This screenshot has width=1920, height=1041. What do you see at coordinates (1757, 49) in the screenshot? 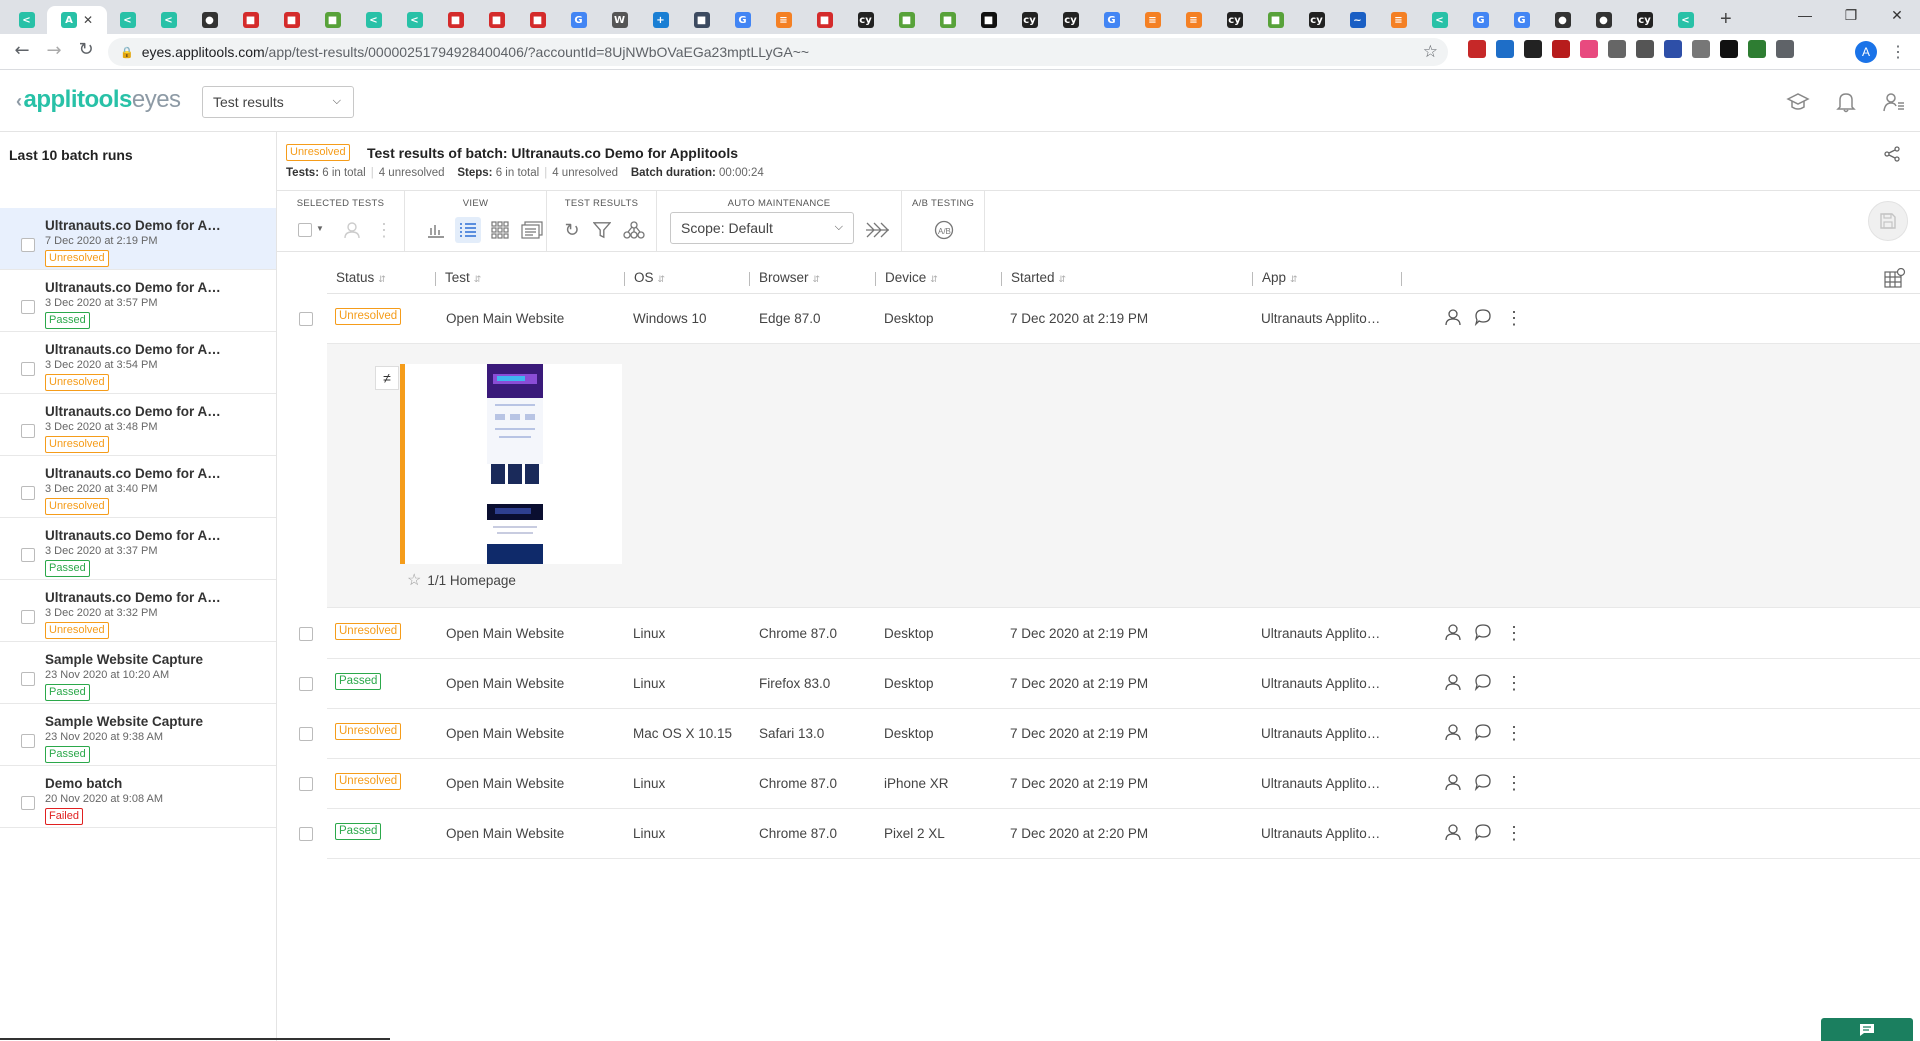
I see `ext-green-icon` at bounding box center [1757, 49].